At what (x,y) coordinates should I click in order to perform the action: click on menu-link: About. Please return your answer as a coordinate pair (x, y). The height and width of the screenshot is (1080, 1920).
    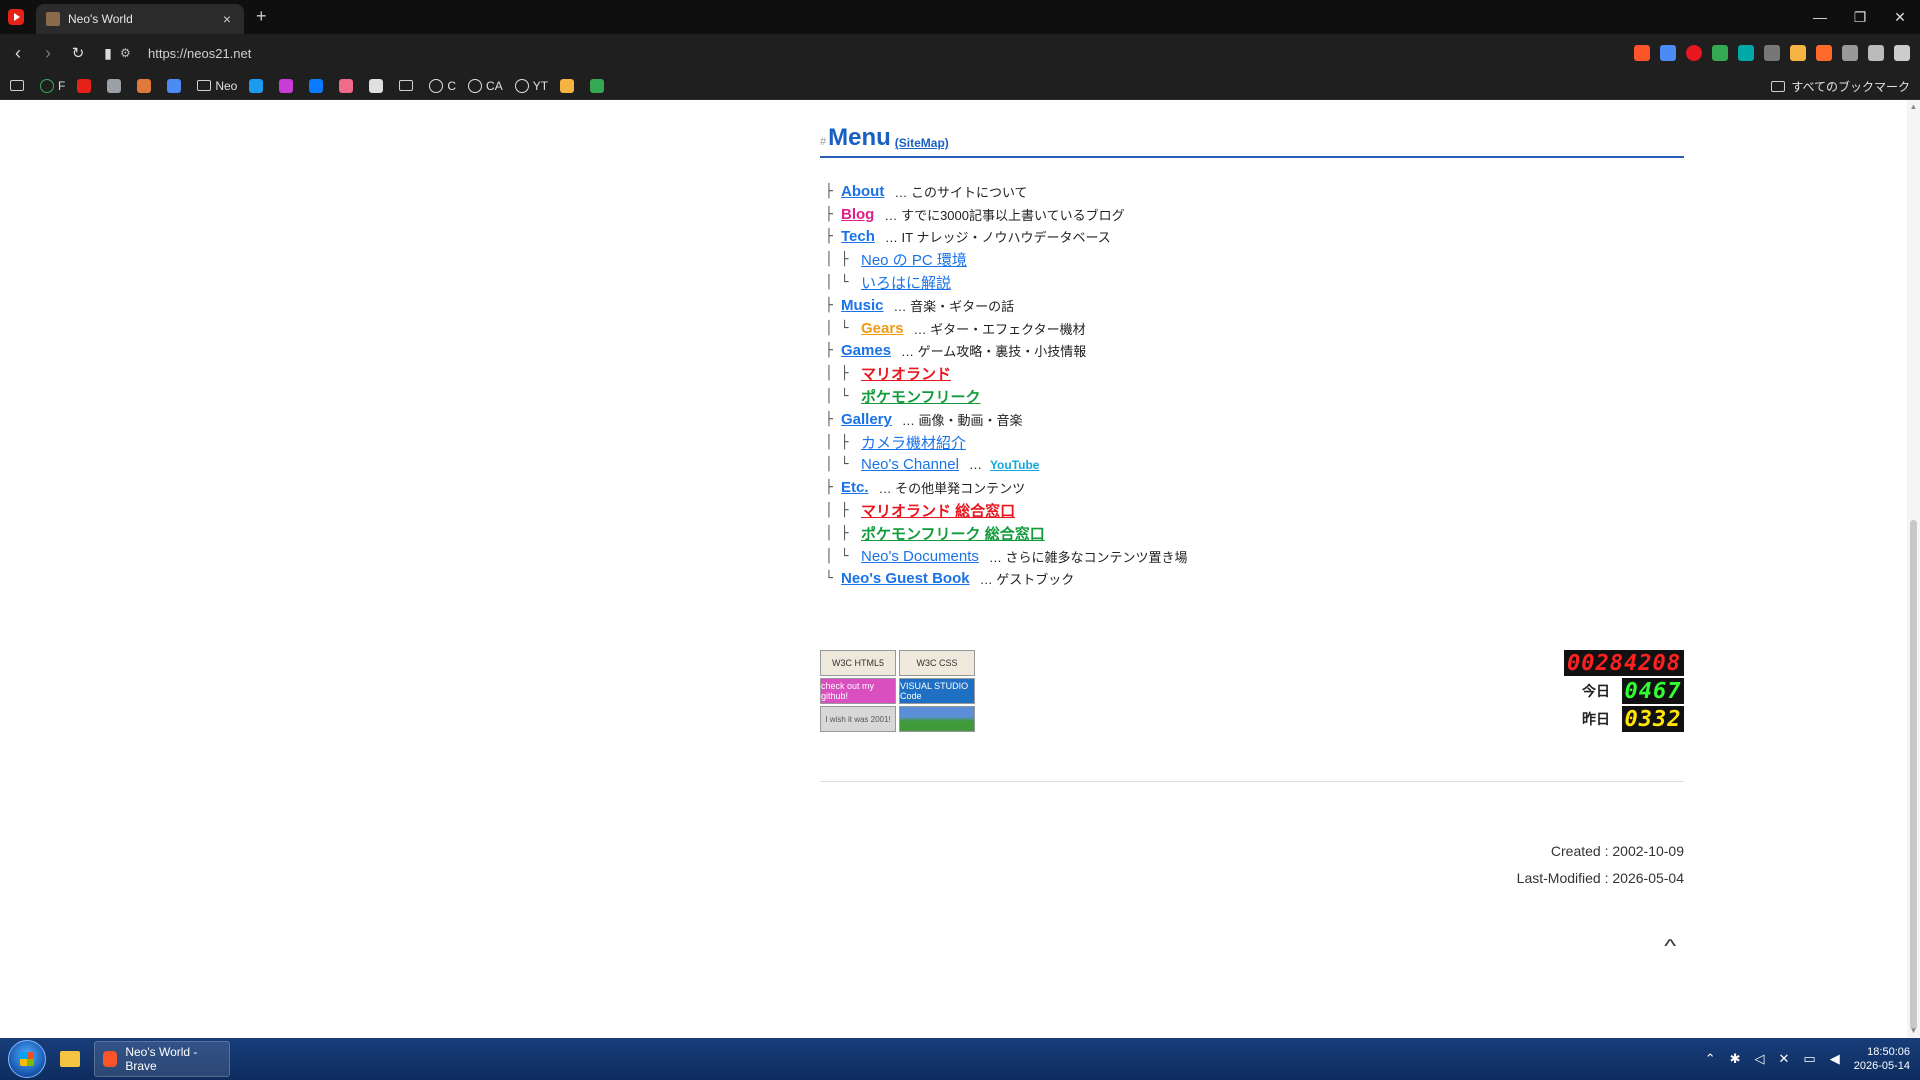
    Looking at the image, I should click on (862, 191).